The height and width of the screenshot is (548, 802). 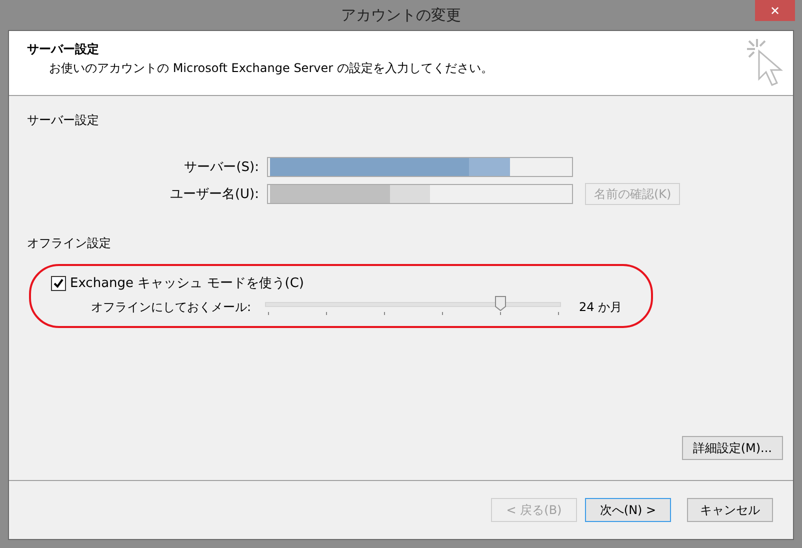 I want to click on window-title: アカウントの変更, so click(x=401, y=15).